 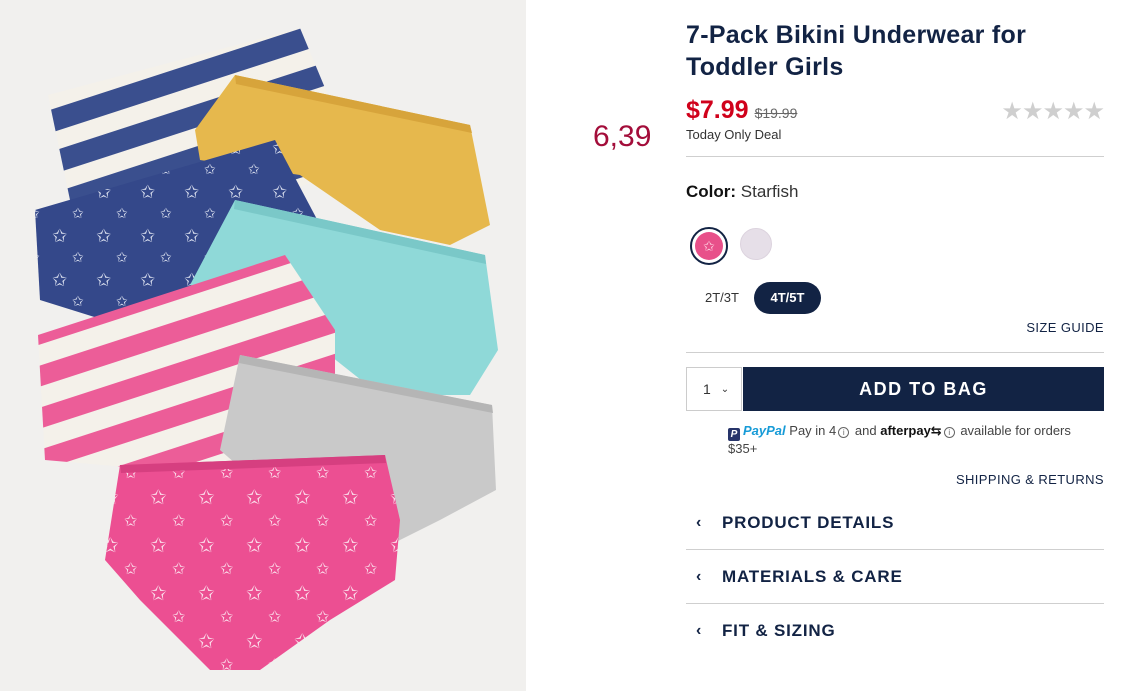 What do you see at coordinates (714, 389) in the screenshot?
I see `quantity-select: 1 ⌄` at bounding box center [714, 389].